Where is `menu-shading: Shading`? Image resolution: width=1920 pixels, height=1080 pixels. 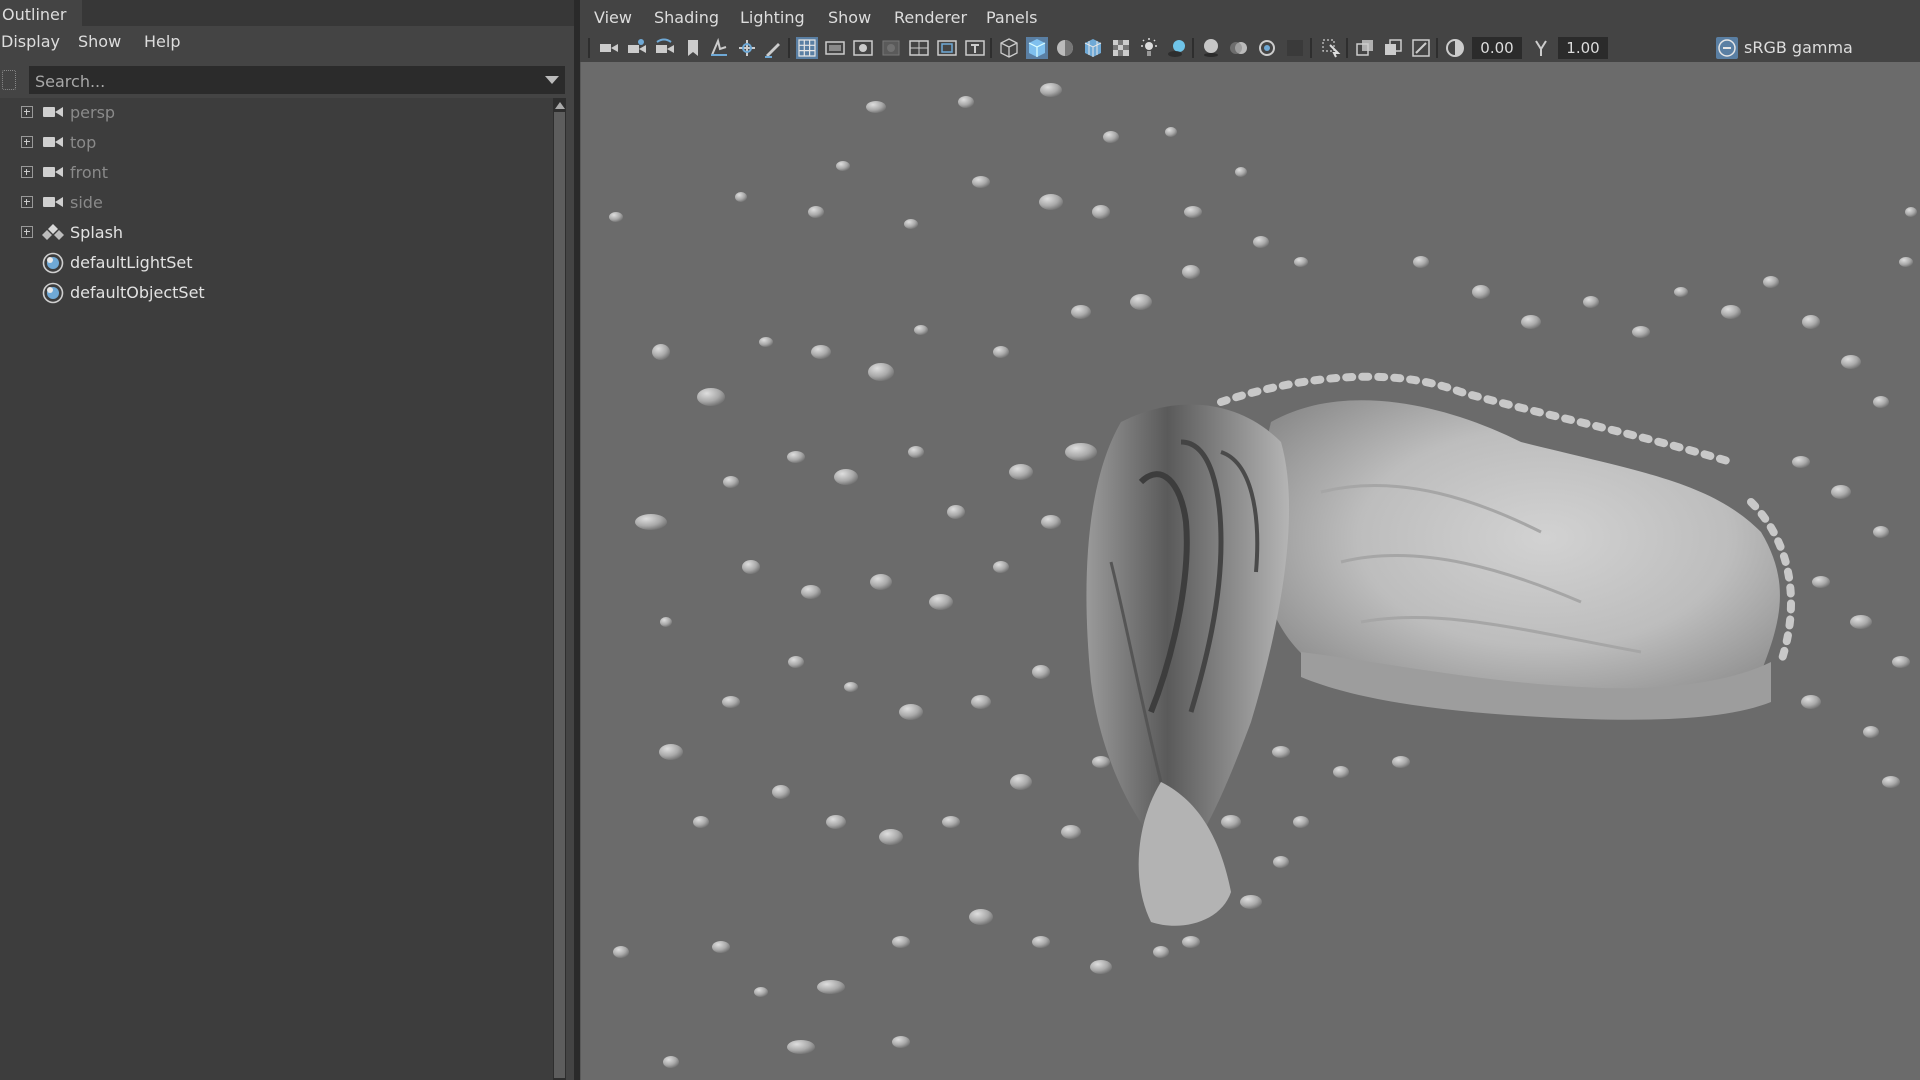 menu-shading: Shading is located at coordinates (686, 18).